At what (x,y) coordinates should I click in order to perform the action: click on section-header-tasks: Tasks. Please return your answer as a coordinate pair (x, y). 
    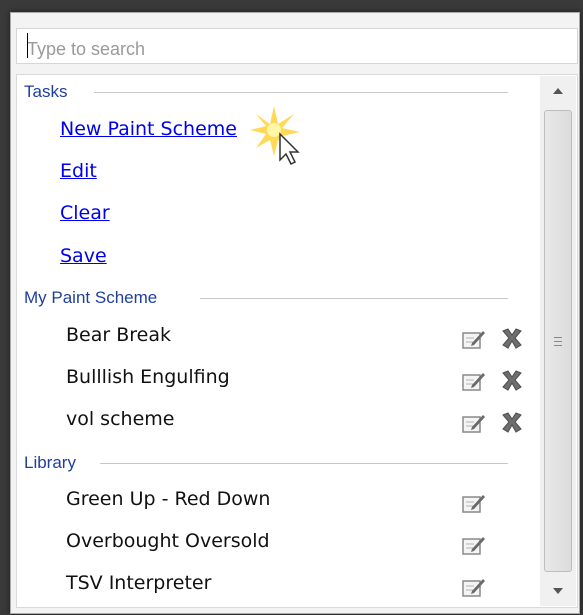
    Looking at the image, I should click on (46, 91).